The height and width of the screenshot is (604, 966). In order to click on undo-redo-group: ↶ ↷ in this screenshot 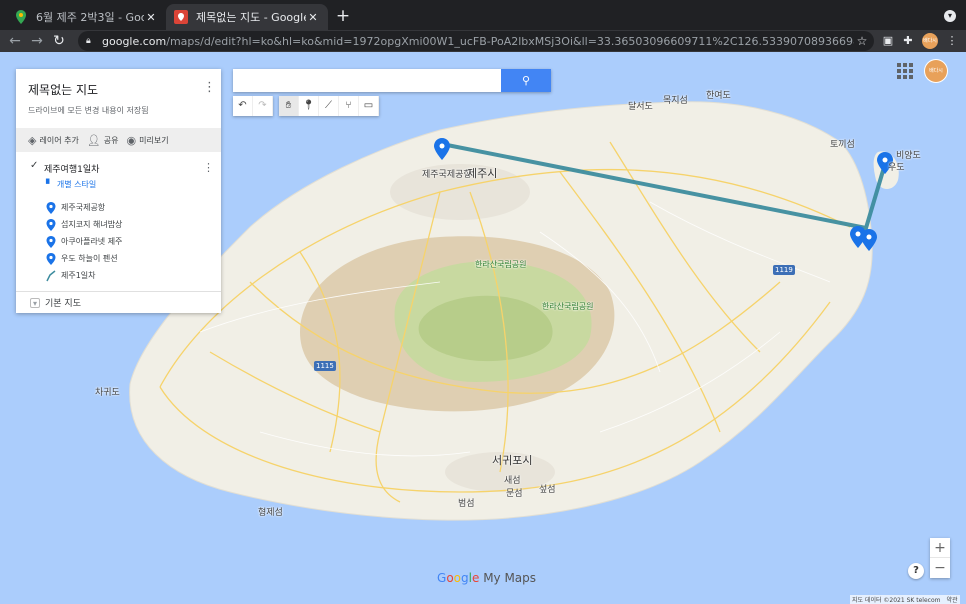, I will do `click(253, 106)`.